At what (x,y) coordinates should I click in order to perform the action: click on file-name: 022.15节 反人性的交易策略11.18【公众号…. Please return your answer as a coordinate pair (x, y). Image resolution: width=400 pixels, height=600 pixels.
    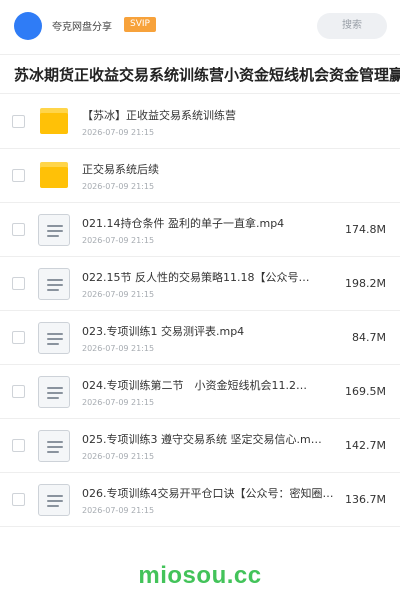
    Looking at the image, I should click on (213, 277).